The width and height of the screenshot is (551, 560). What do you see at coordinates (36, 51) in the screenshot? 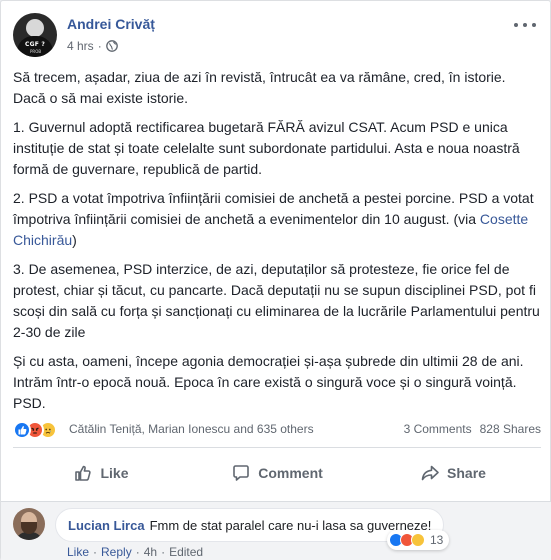
I see `avatar-shirt-sub: PROB` at bounding box center [36, 51].